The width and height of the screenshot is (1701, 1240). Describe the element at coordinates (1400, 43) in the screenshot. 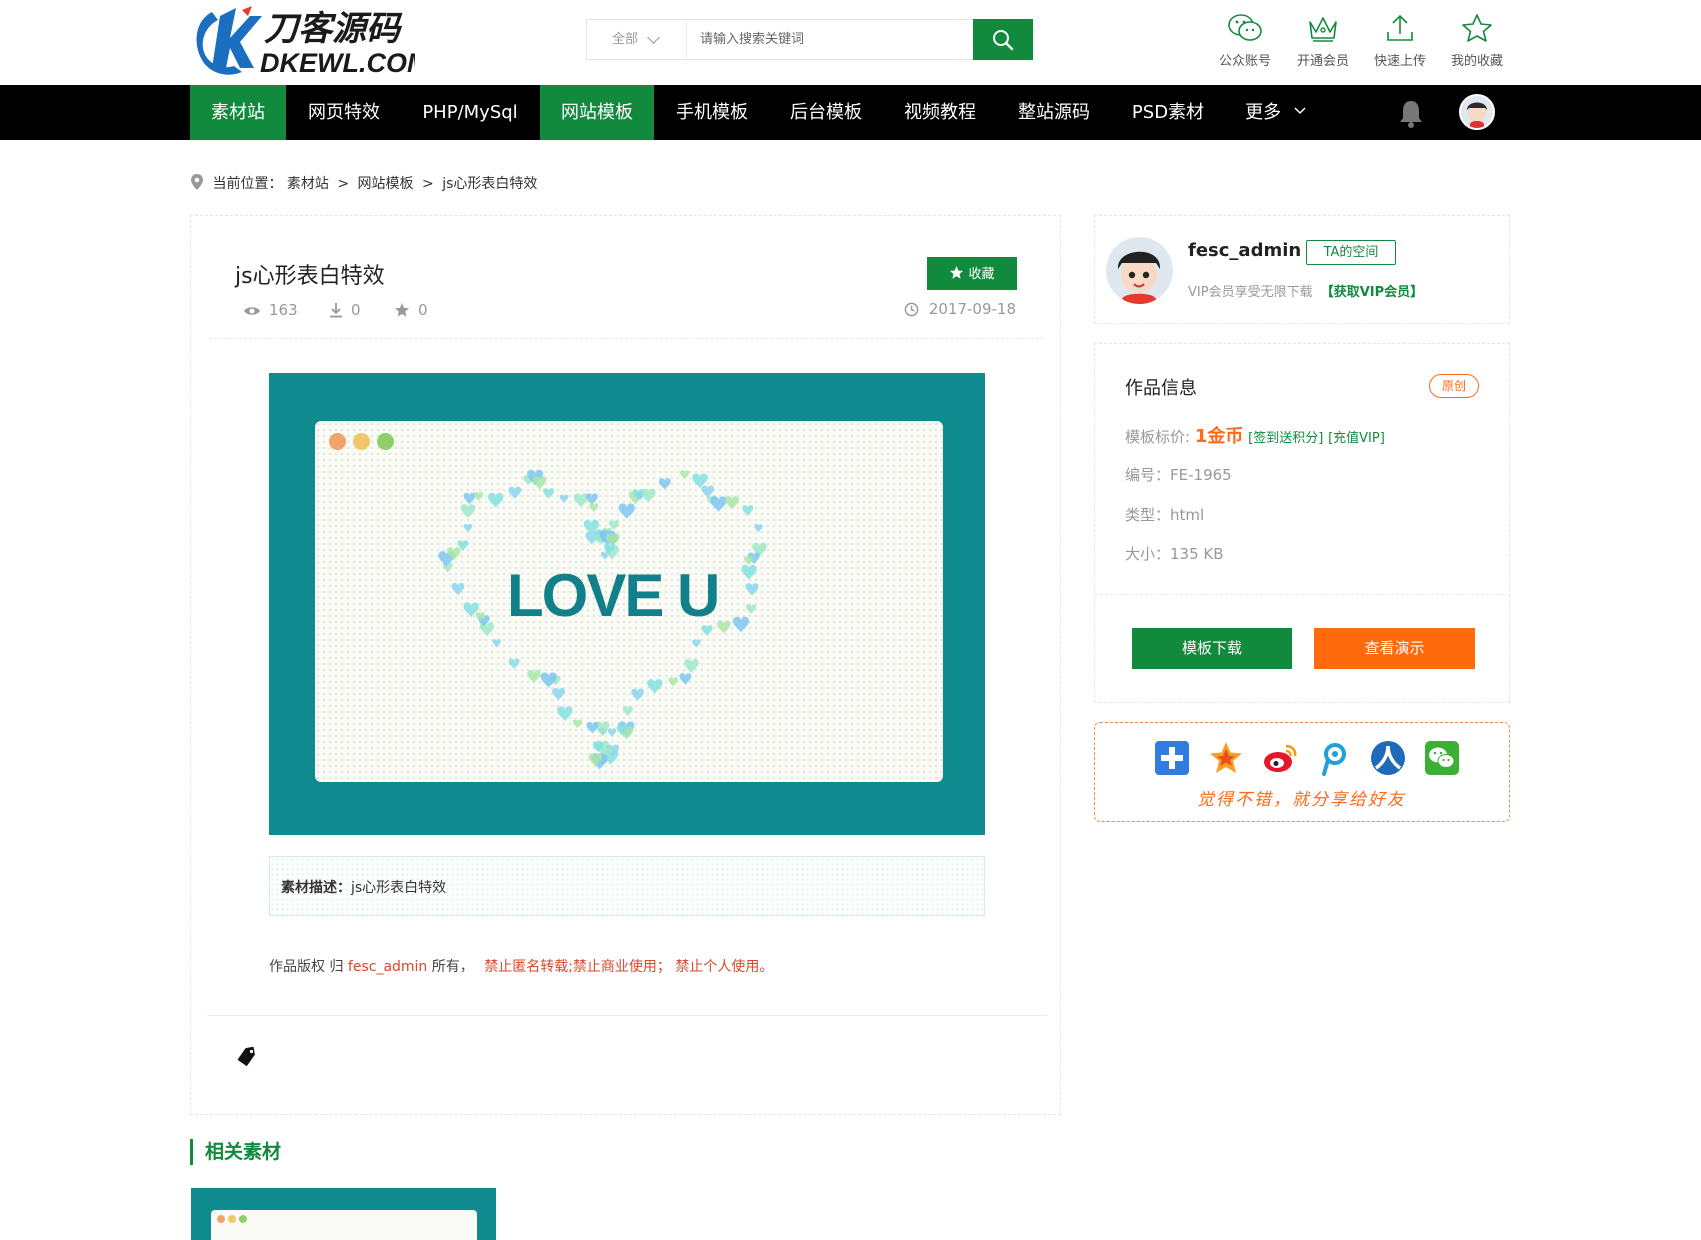

I see `header-link-upload: 快速上传` at that location.